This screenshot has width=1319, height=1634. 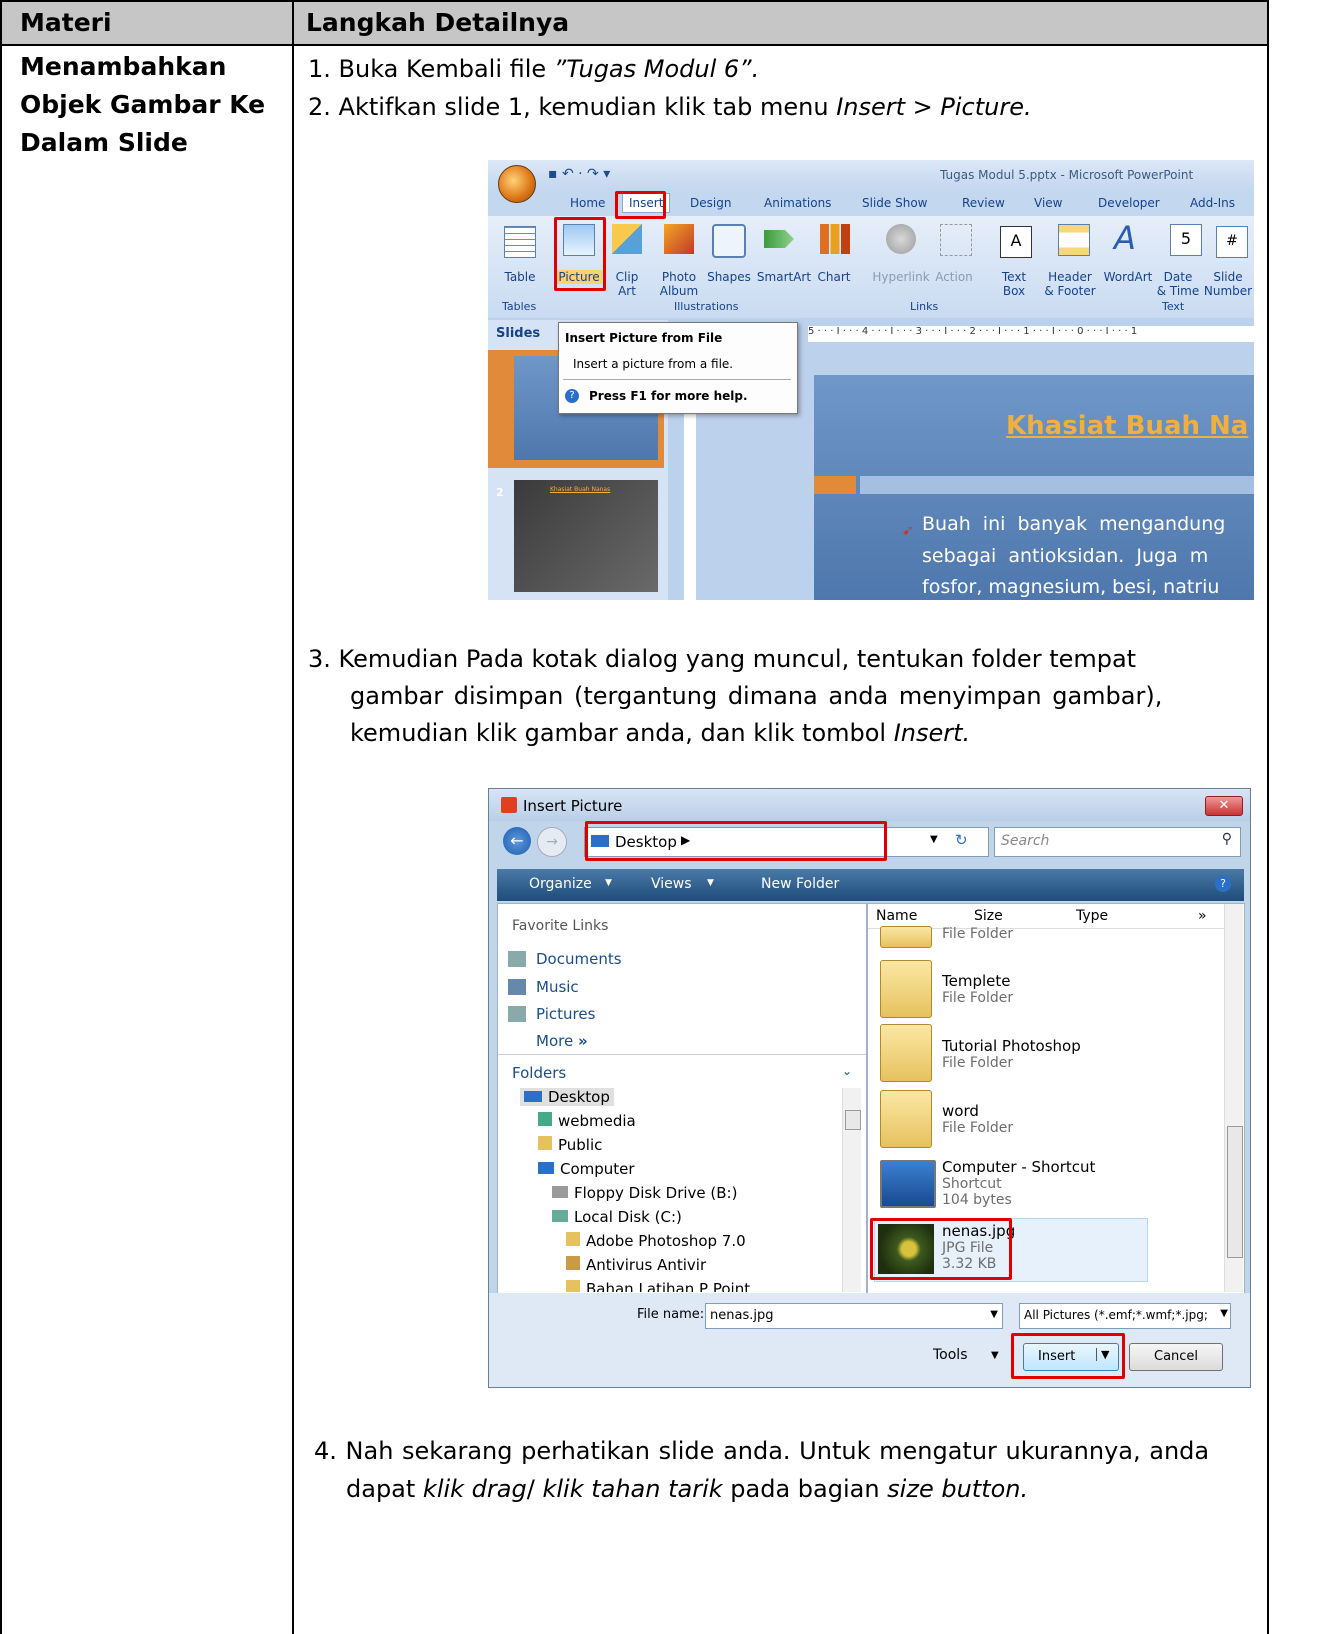 I want to click on views-dropdown-icon: ▼, so click(x=710, y=883).